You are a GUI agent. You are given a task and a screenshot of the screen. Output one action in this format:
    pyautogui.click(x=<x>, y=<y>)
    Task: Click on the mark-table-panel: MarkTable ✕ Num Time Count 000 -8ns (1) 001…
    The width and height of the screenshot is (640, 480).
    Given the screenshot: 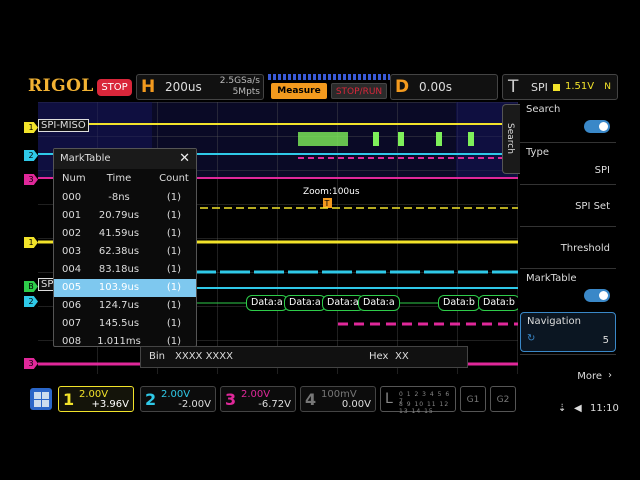 What is the action you would take?
    pyautogui.click(x=125, y=247)
    